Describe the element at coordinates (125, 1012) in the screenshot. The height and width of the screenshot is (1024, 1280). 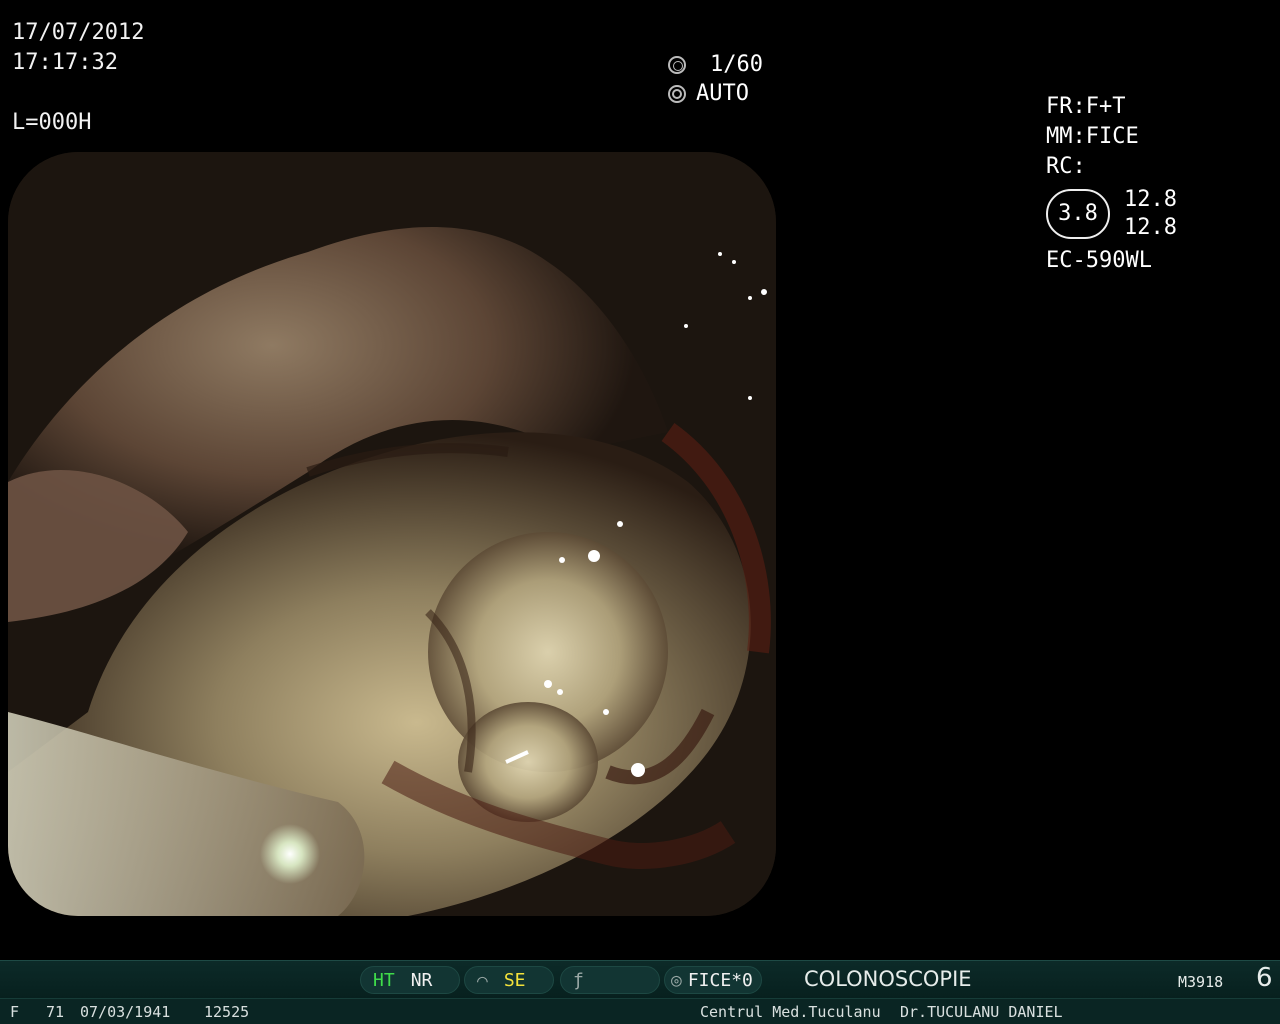
I see `patient-birth-date: 07/03/1941` at that location.